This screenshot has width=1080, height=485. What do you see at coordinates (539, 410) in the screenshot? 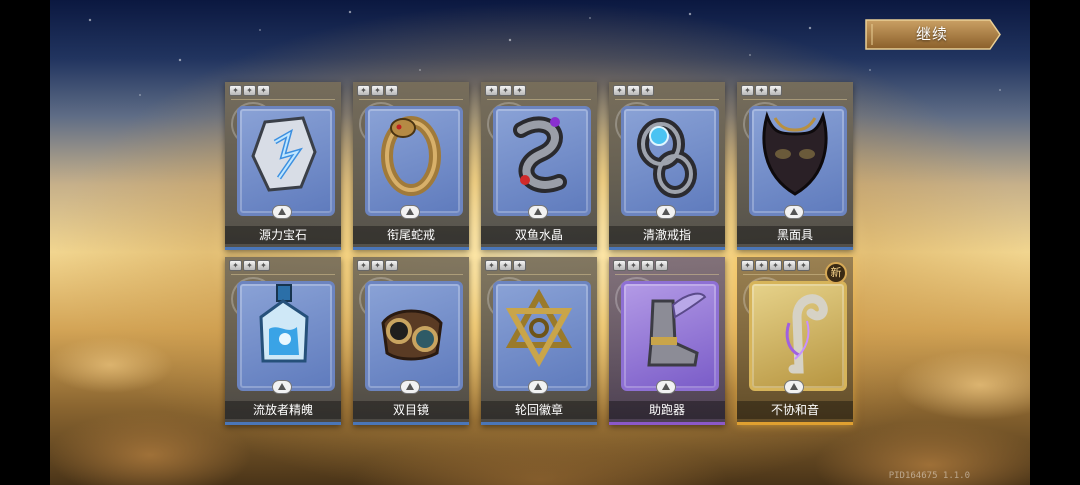
I see `item-name: 轮回徽章` at bounding box center [539, 410].